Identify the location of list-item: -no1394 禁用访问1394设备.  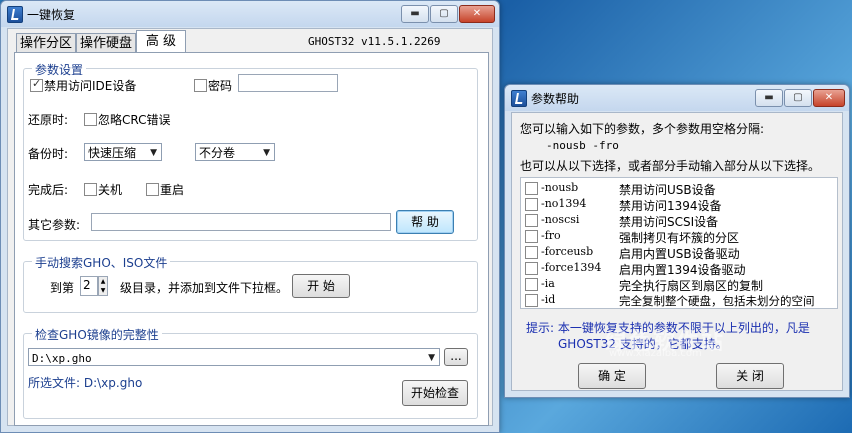
(680, 204).